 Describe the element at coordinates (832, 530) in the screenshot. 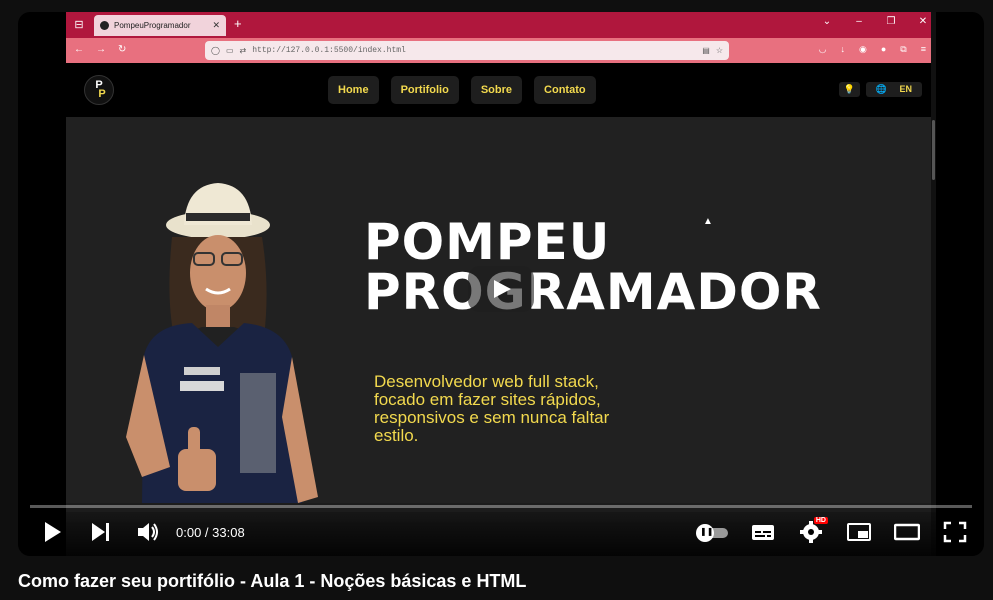

I see `player-right-controls: HD` at that location.